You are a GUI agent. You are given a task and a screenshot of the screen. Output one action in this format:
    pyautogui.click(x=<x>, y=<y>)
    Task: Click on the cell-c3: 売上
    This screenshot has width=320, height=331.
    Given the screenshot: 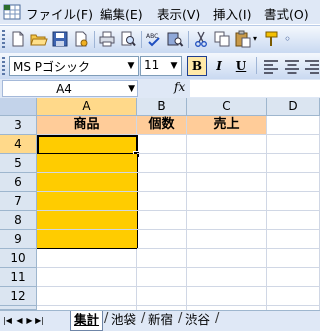 What is the action you would take?
    pyautogui.click(x=227, y=125)
    